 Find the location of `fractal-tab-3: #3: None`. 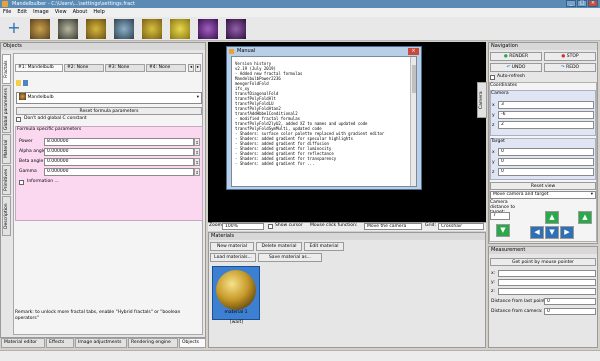

fractal-tab-3: #3: None is located at coordinates (125, 68).